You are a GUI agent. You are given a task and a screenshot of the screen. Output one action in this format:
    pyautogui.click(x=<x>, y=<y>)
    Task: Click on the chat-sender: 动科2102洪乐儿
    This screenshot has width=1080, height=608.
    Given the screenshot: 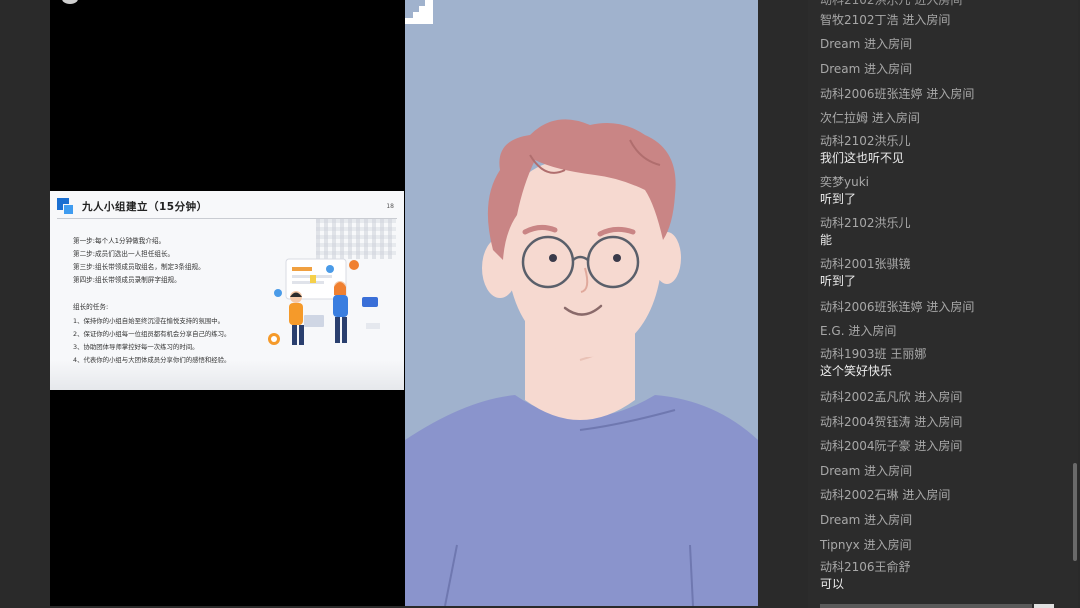 What is the action you would take?
    pyautogui.click(x=945, y=223)
    